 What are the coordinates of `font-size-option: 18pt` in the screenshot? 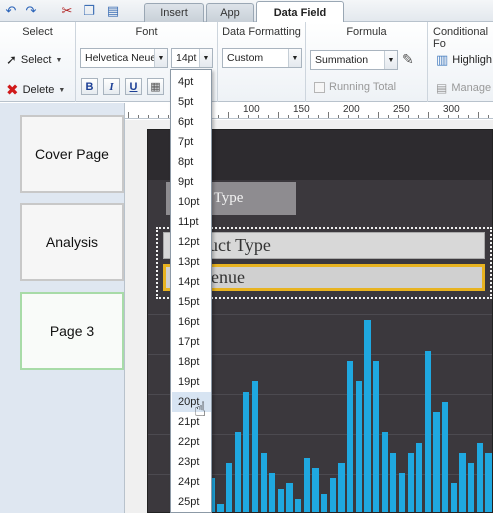 It's located at (191, 362).